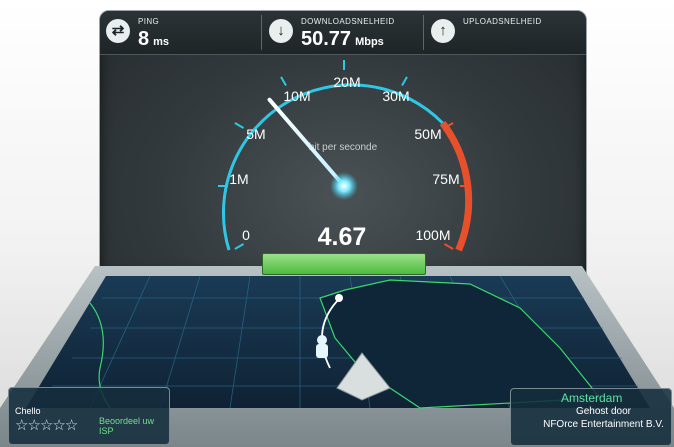 This screenshot has width=674, height=447. What do you see at coordinates (28, 411) in the screenshot?
I see `isp-name: Chello` at bounding box center [28, 411].